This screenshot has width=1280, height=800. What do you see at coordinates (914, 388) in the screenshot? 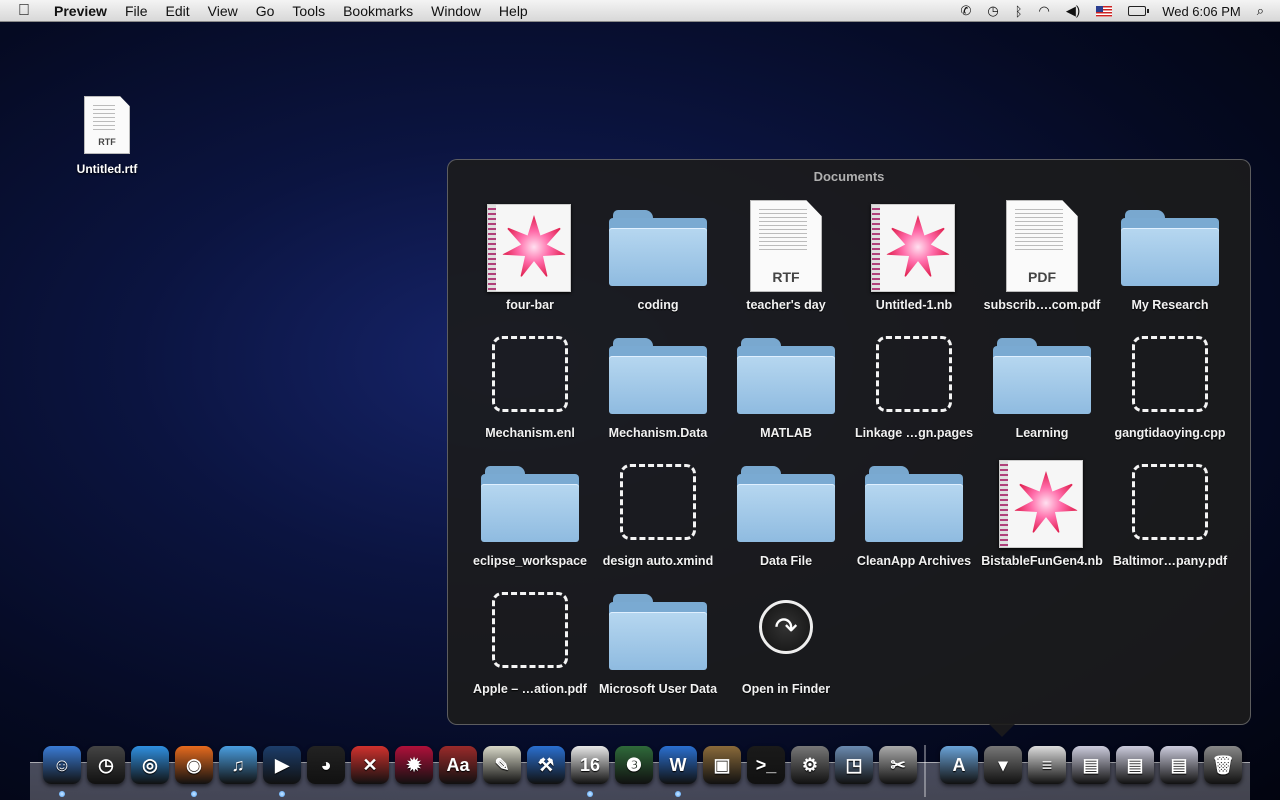
I see `stack-item-linkage-gn-pages: Linkage …gn.pages` at bounding box center [914, 388].